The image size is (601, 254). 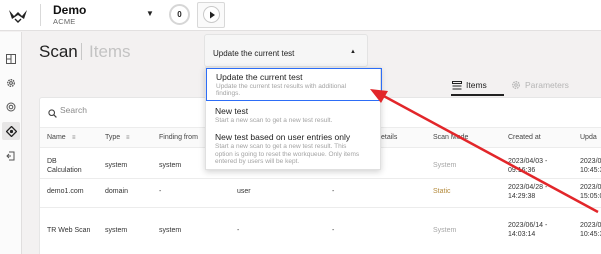 I want to click on sidebar-item-scan, so click(x=11, y=131).